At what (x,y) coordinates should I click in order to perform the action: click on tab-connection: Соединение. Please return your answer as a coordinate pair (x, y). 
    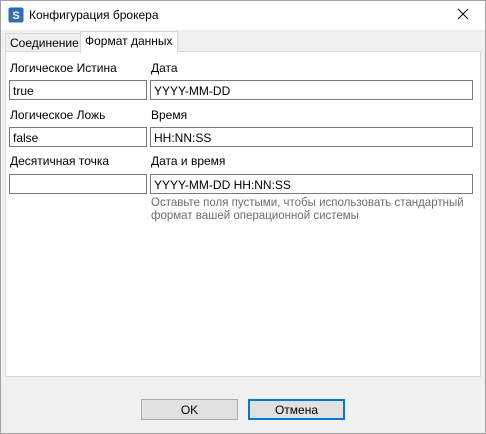
    Looking at the image, I should click on (44, 42).